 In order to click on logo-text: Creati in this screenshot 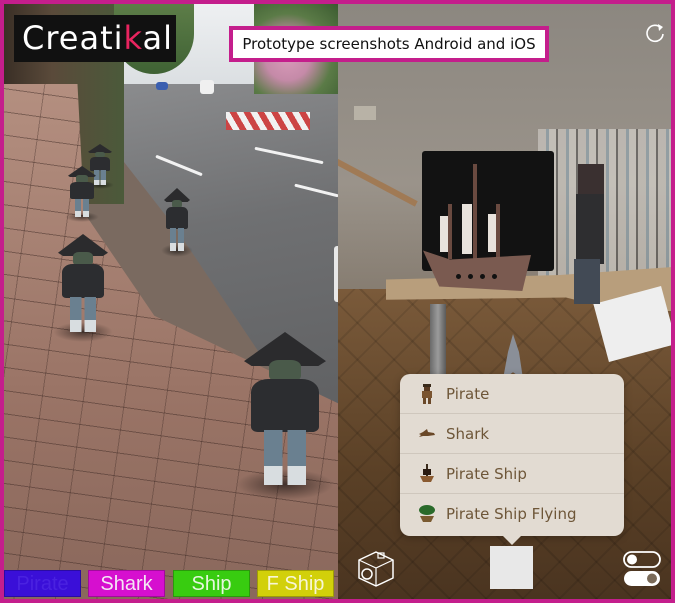, I will do `click(73, 38)`.